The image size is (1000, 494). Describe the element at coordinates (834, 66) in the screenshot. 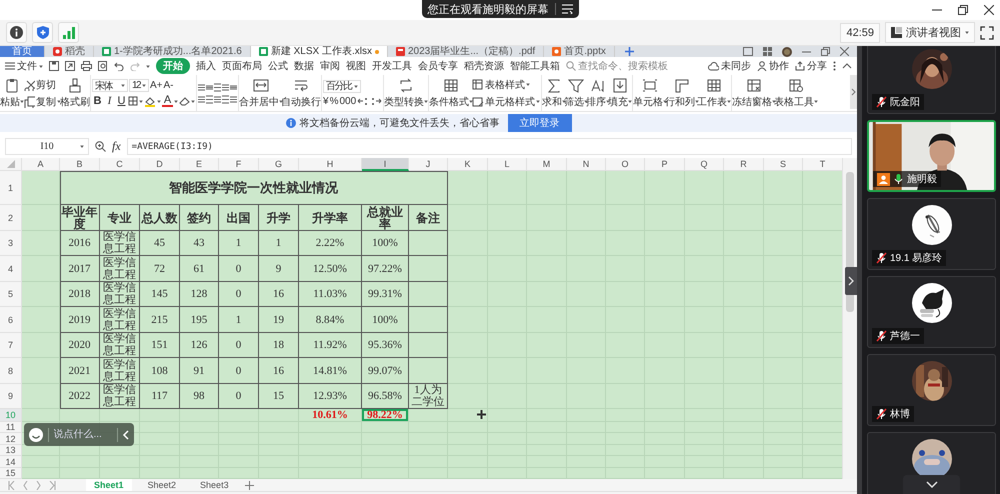

I see `more-icon` at that location.